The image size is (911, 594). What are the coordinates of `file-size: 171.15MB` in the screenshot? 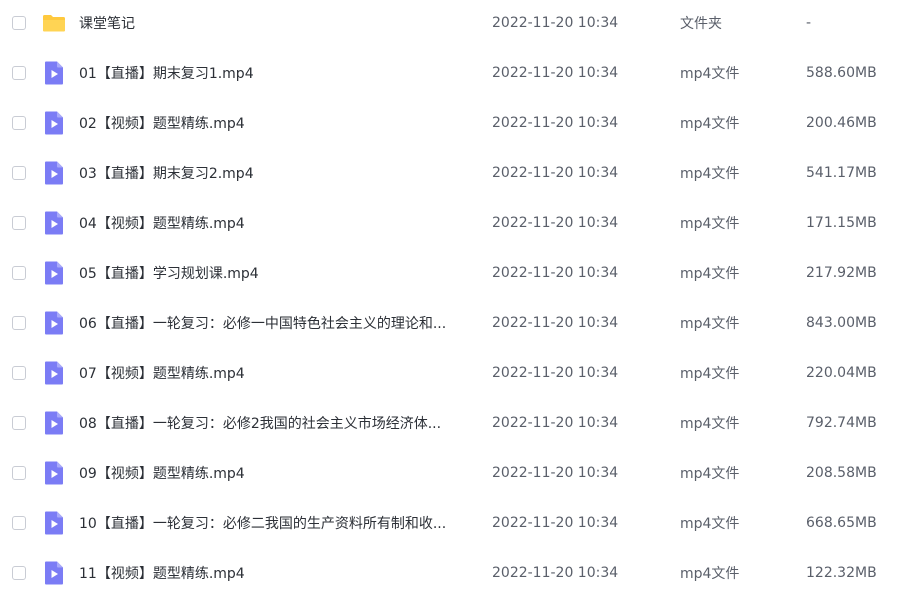 It's located at (841, 223).